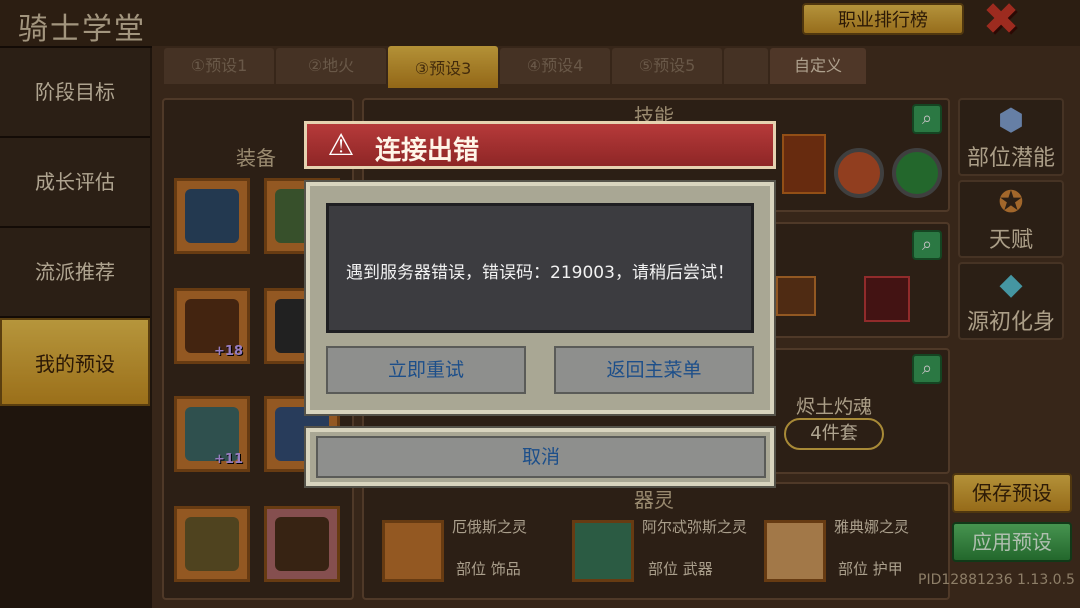 This screenshot has width=1080, height=608. What do you see at coordinates (540, 145) in the screenshot?
I see `error-dialog-header: ⚠ 连接出错` at bounding box center [540, 145].